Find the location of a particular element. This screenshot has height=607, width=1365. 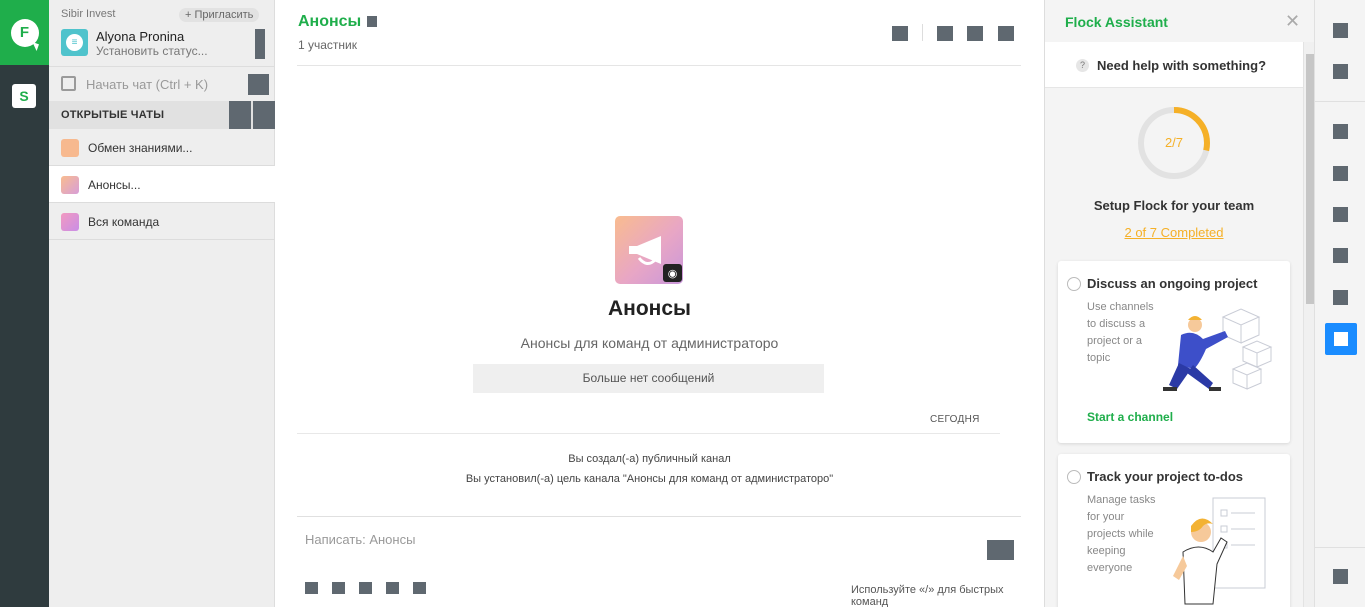

app-rail: F S is located at coordinates (24, 303).